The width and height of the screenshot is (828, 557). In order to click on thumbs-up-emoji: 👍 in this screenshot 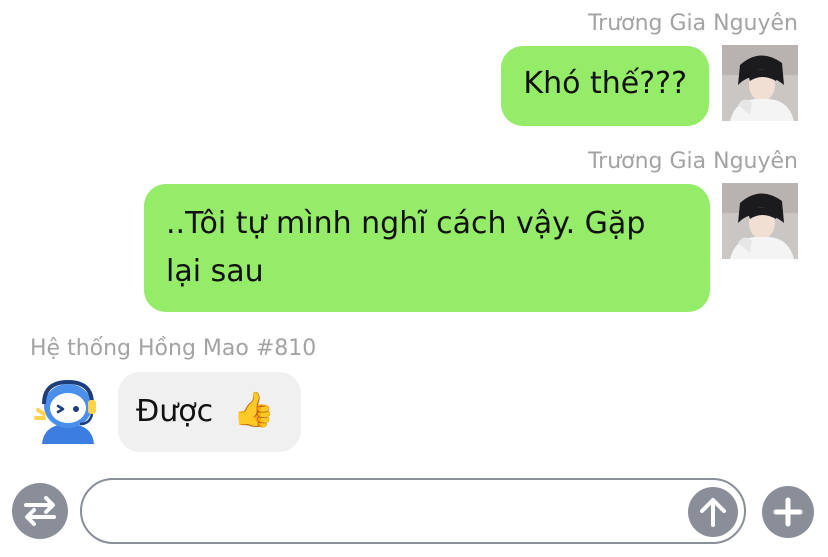, I will do `click(253, 410)`.